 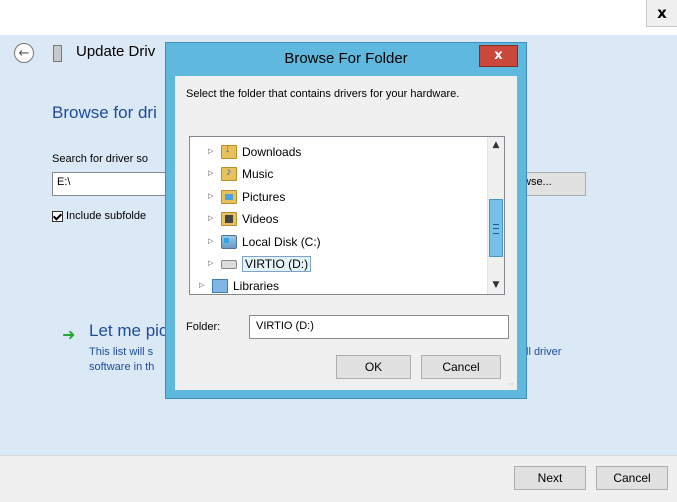 I want to click on let-me-pick-description-2: software in th, so click(x=122, y=367).